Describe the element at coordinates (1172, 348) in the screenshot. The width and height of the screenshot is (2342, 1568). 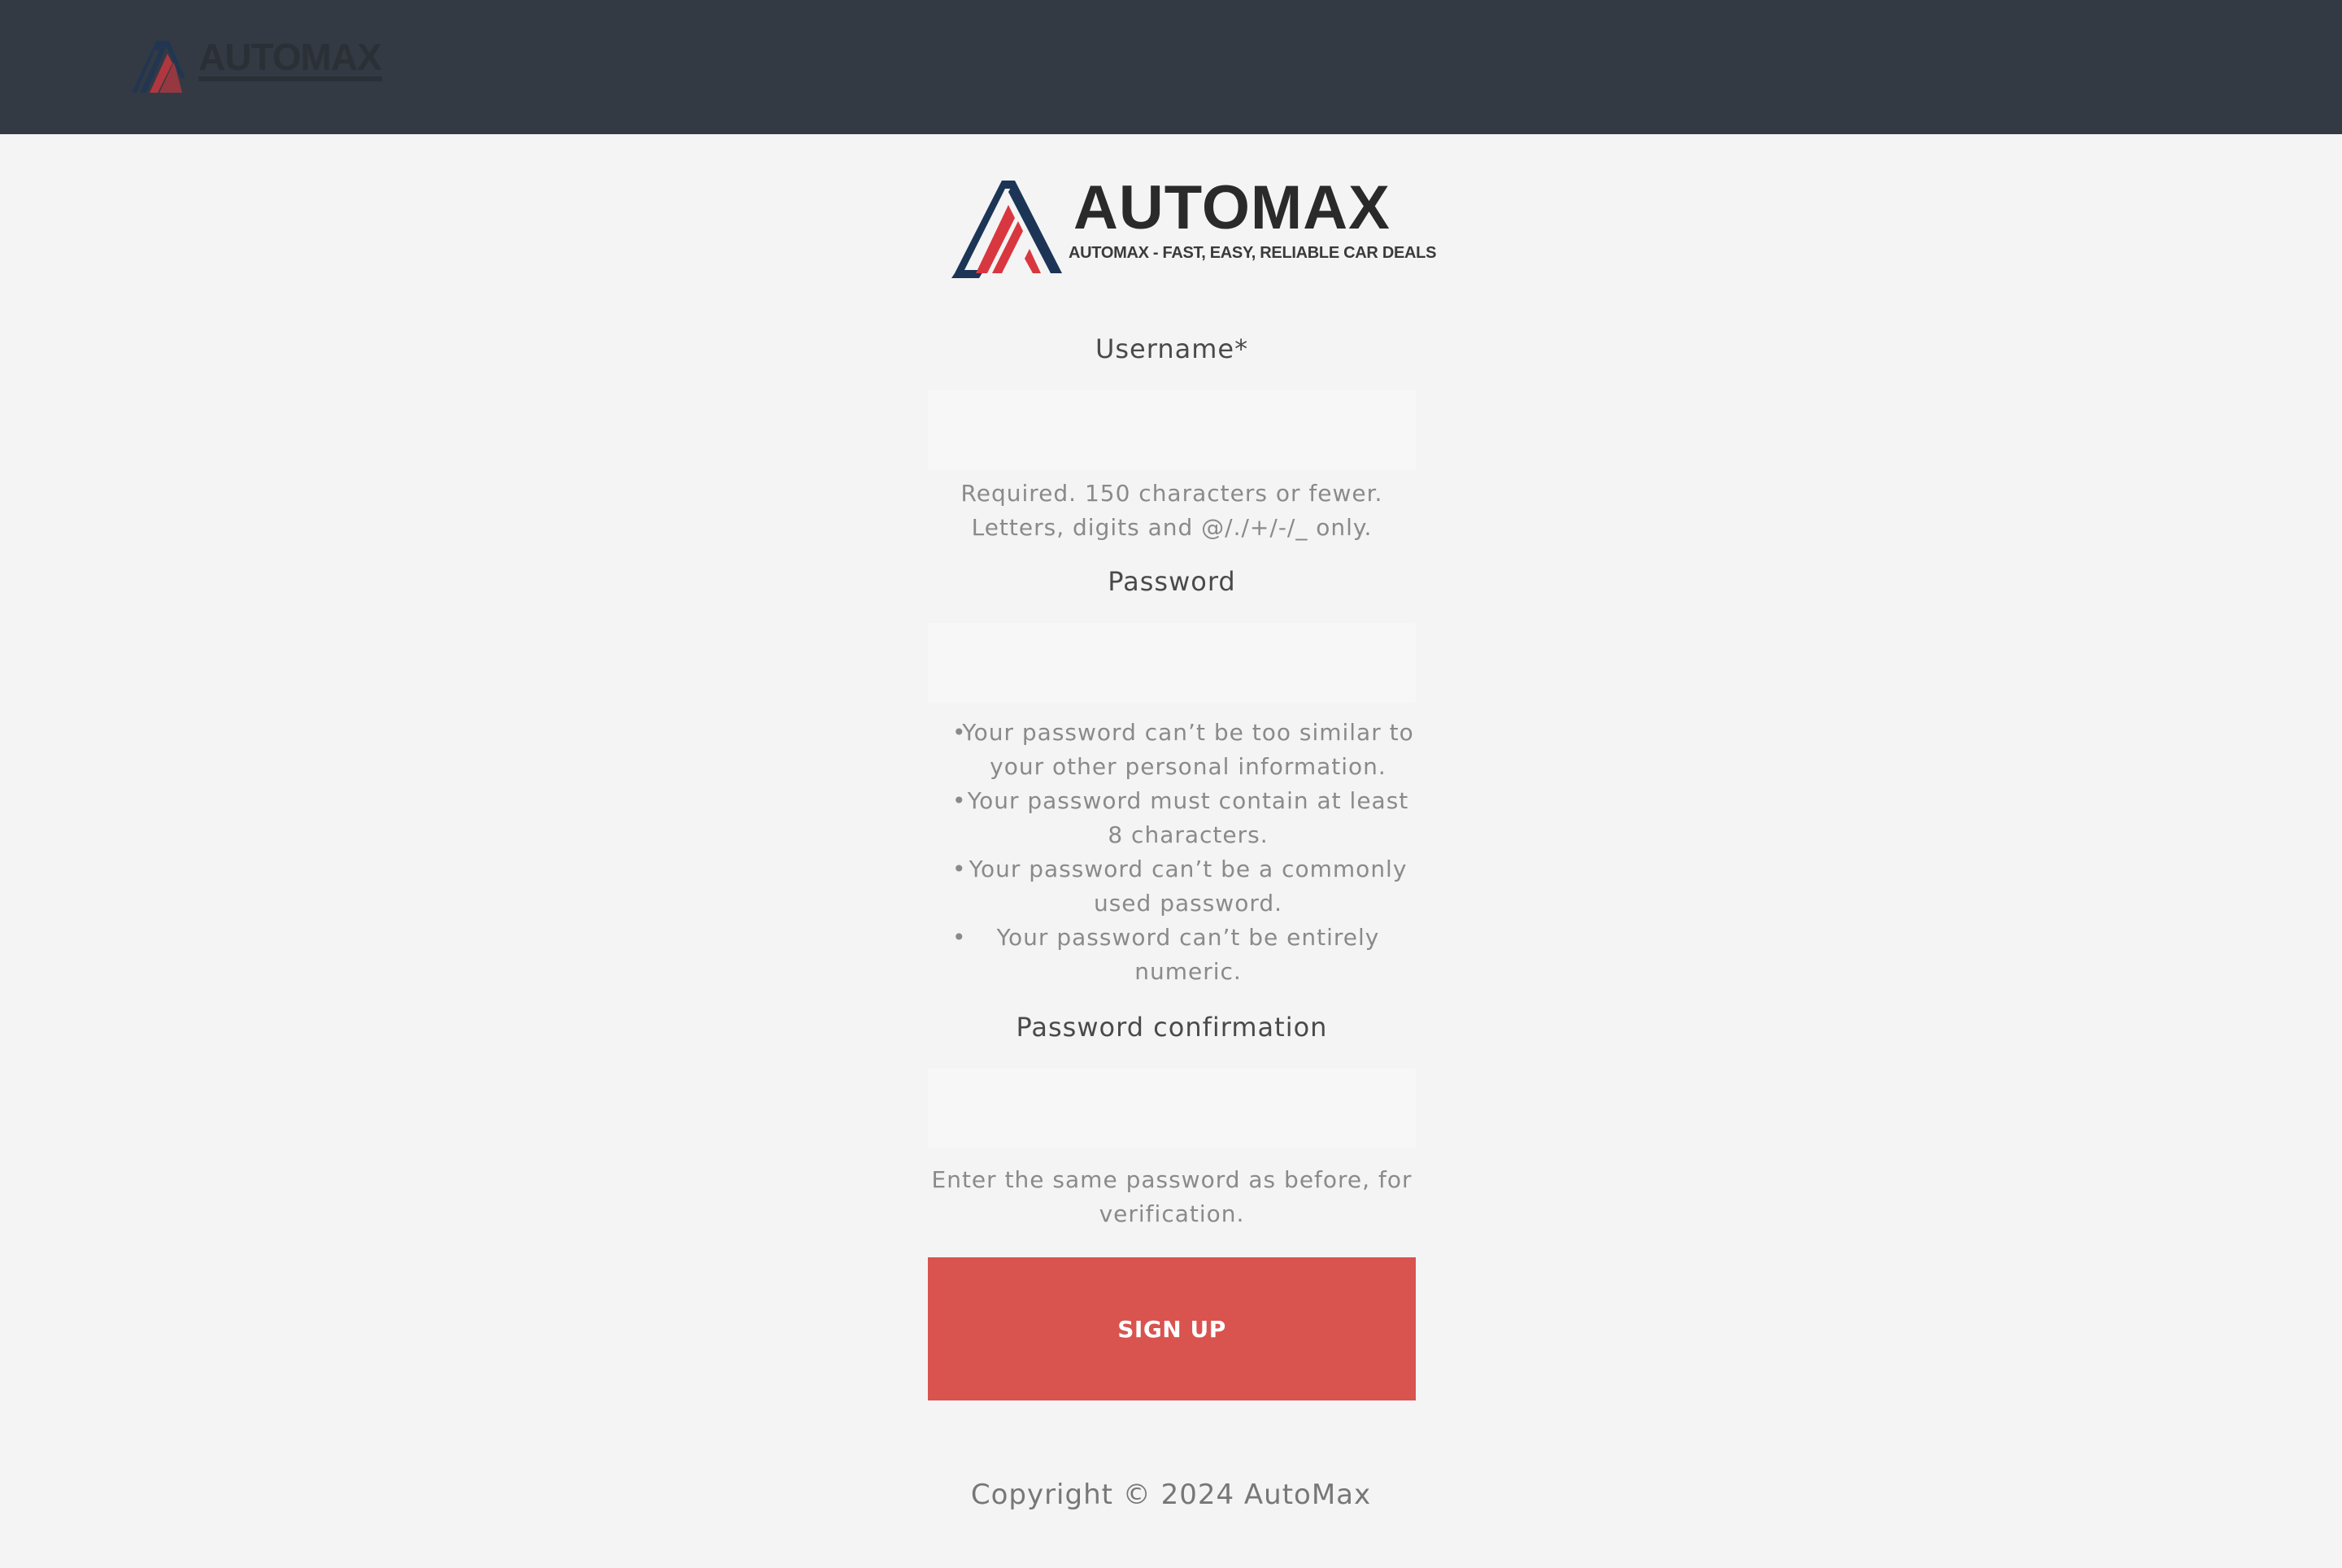
I see `username-label: Username*` at that location.